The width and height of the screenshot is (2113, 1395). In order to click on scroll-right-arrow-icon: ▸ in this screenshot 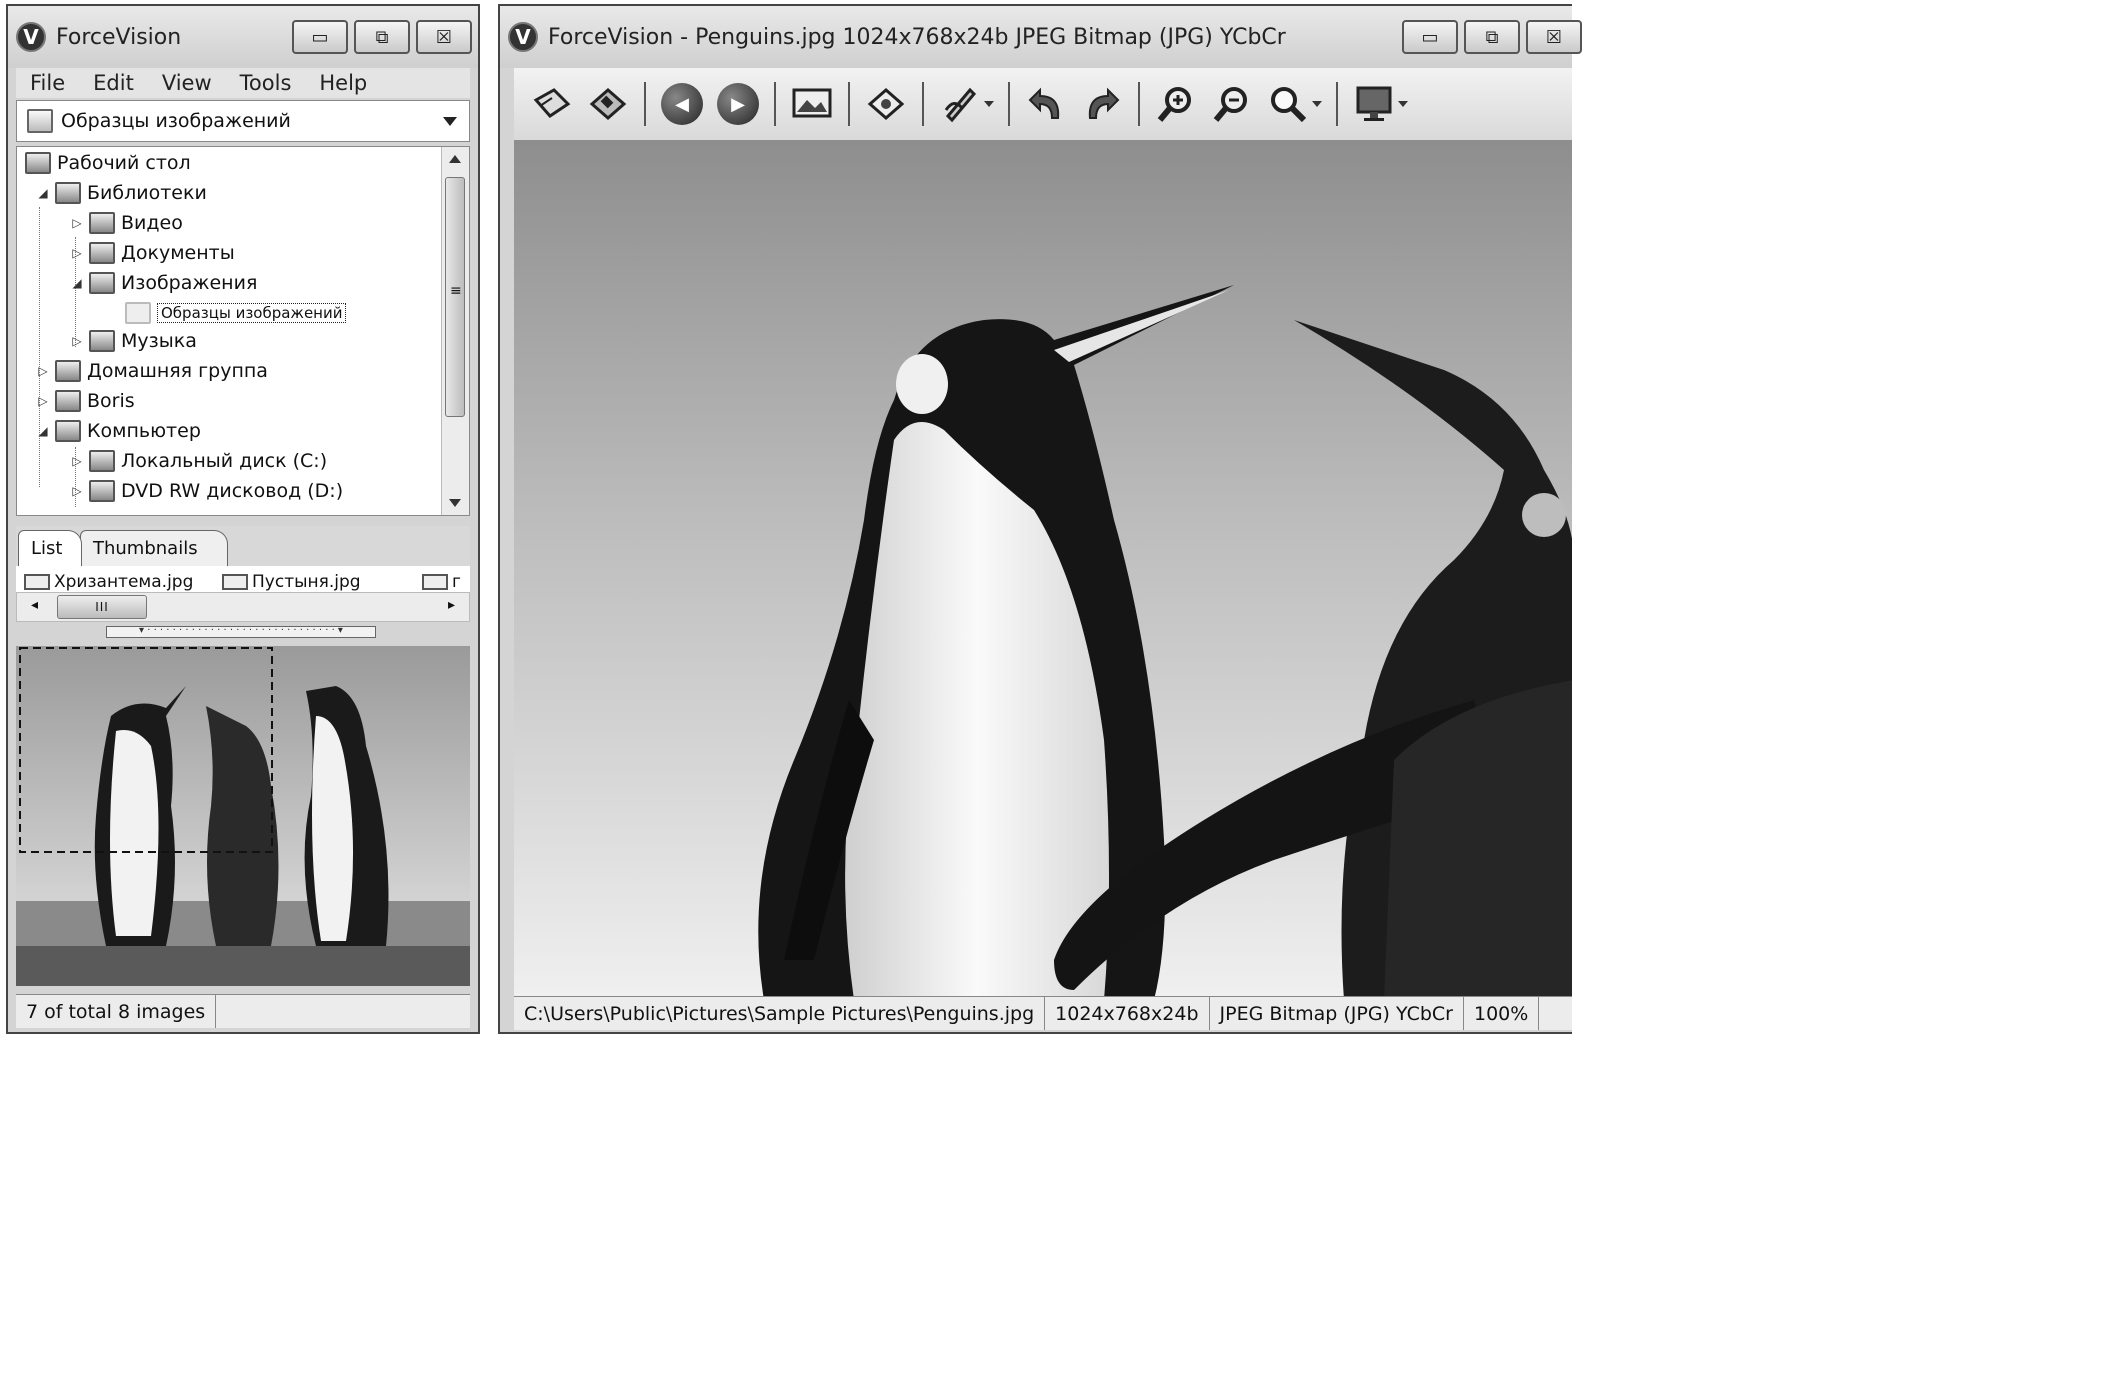, I will do `click(451, 605)`.